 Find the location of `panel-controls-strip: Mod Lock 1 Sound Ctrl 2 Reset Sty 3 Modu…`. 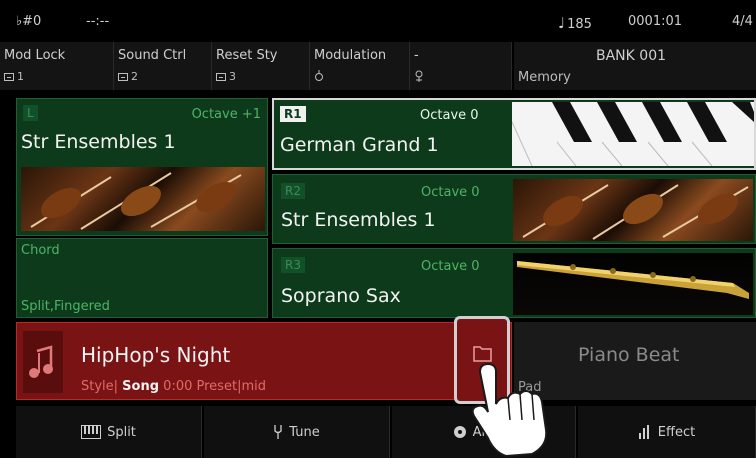

panel-controls-strip: Mod Lock 1 Sound Ctrl 2 Reset Sty 3 Modu… is located at coordinates (378, 68).